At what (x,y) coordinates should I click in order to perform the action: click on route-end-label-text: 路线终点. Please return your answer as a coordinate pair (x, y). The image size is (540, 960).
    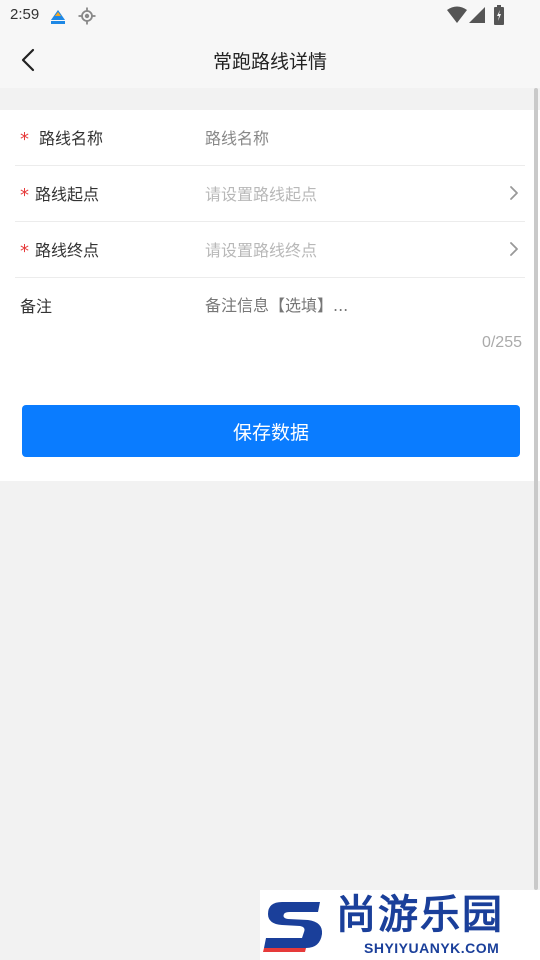
    Looking at the image, I should click on (67, 250).